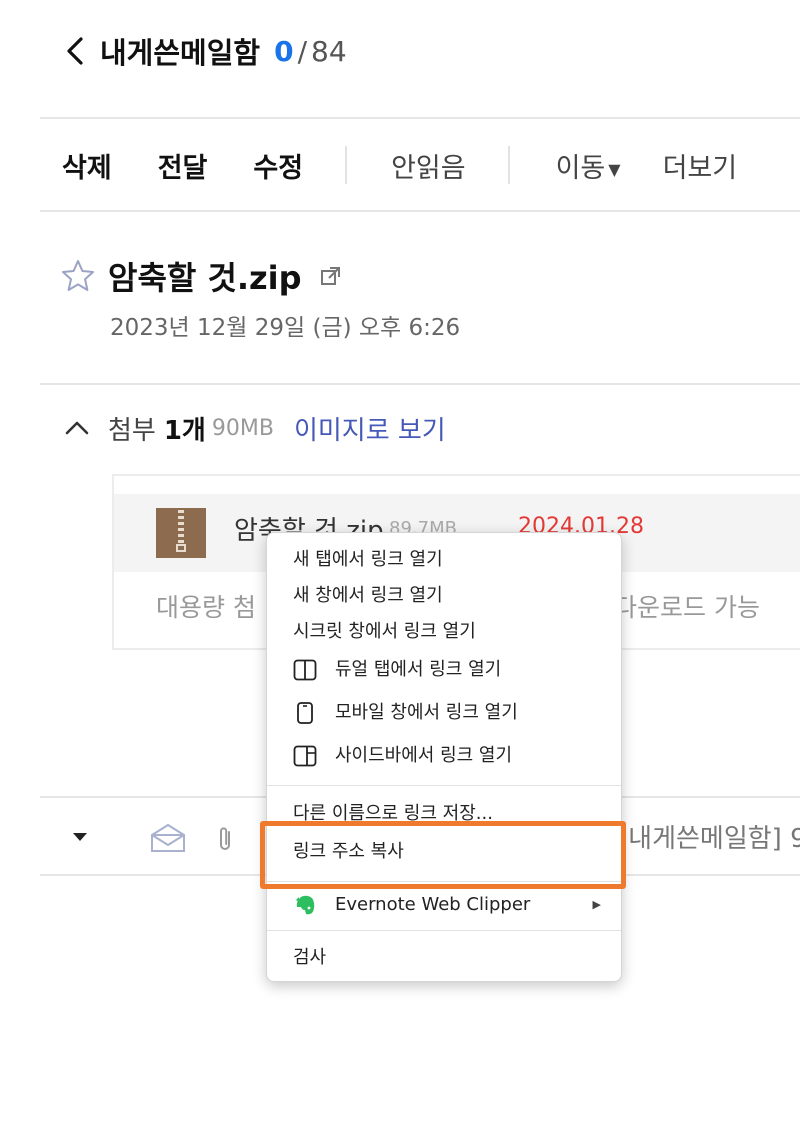  What do you see at coordinates (205, 278) in the screenshot?
I see `mail-subject: 암축할 것.zip` at bounding box center [205, 278].